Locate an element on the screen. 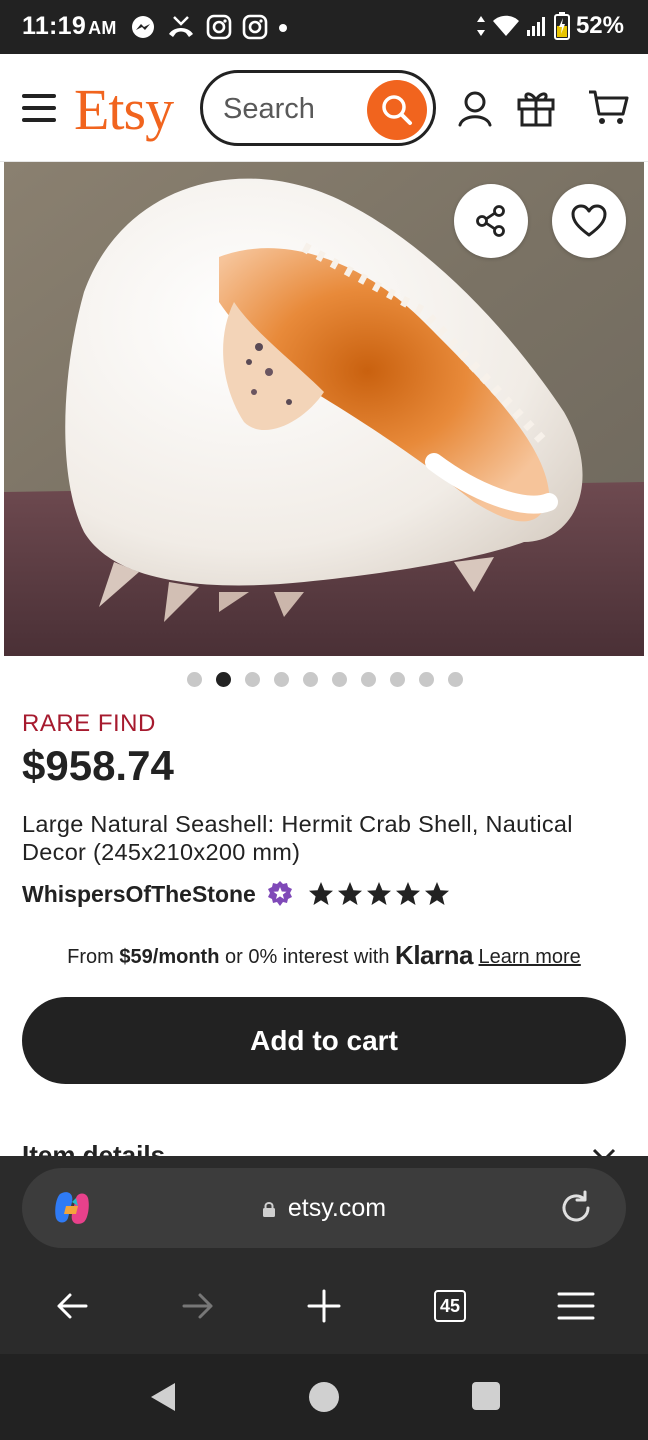  menu-button is located at coordinates (39, 108).